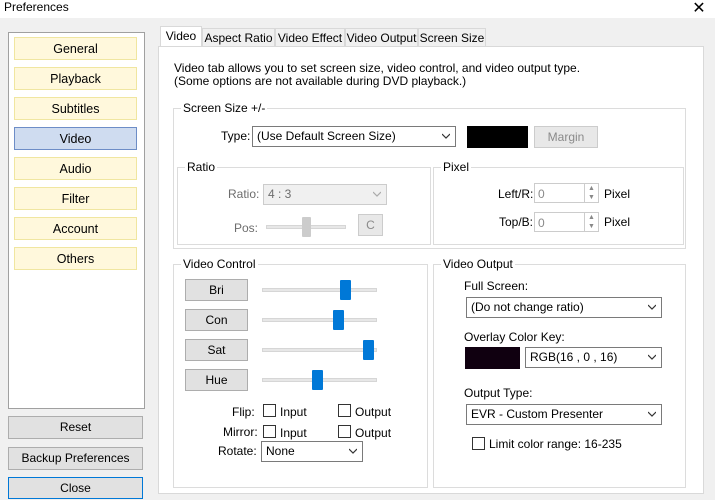 The height and width of the screenshot is (500, 715). Describe the element at coordinates (319, 290) in the screenshot. I see `brightness-slider-track` at that location.